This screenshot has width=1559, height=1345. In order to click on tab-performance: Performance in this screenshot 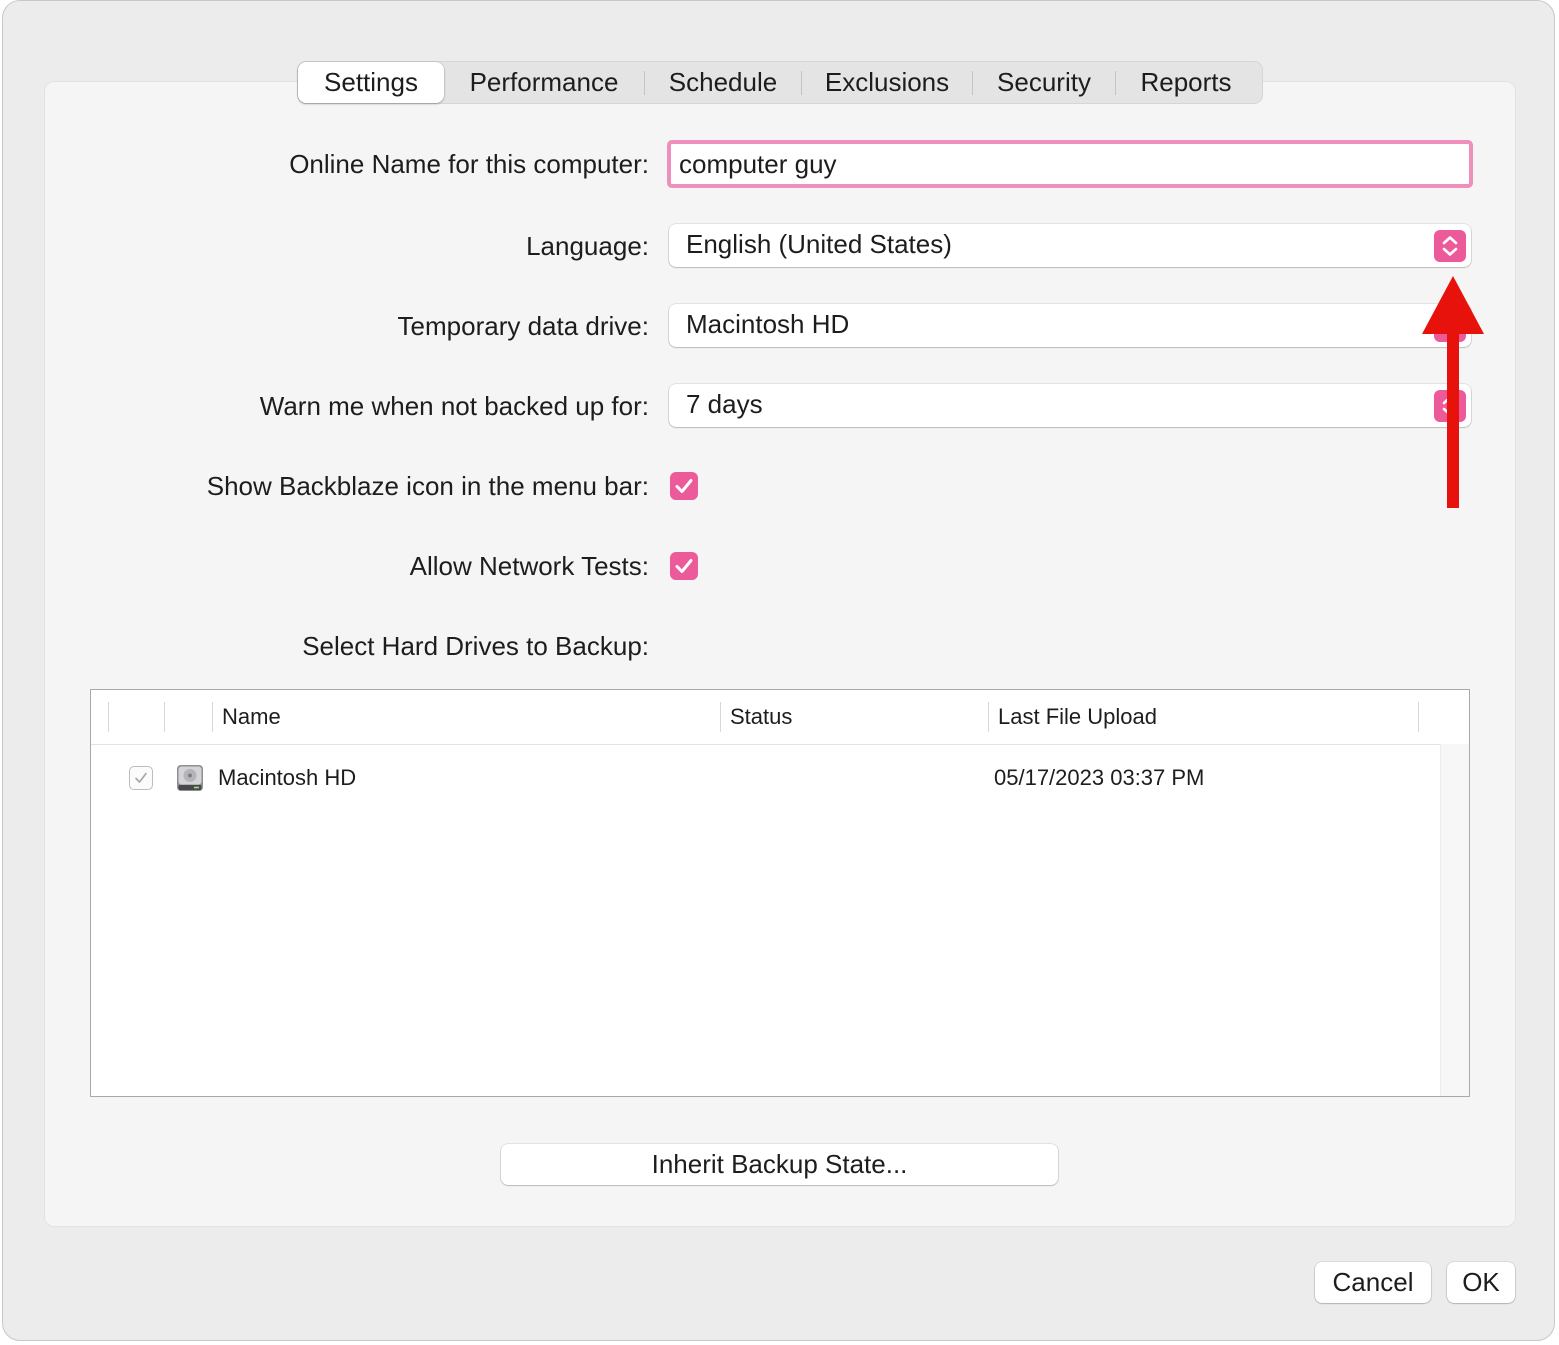, I will do `click(544, 82)`.